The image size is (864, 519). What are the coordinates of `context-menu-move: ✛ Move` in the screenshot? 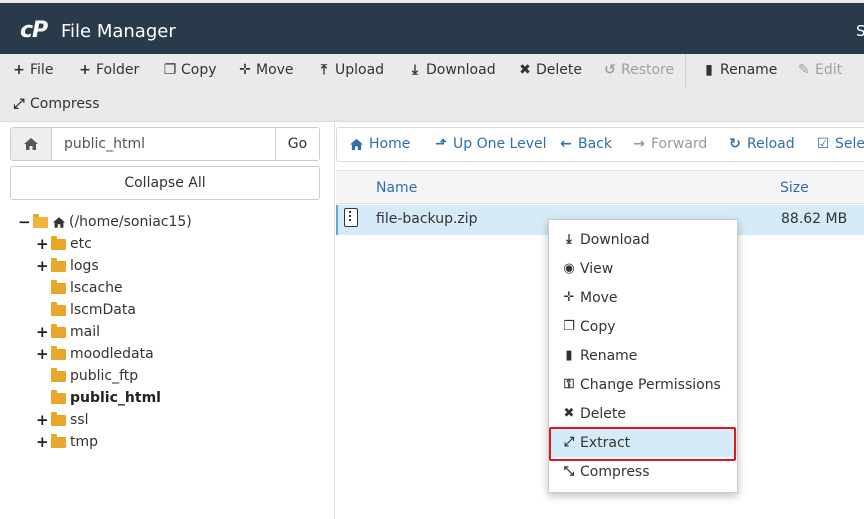 It's located at (643, 297).